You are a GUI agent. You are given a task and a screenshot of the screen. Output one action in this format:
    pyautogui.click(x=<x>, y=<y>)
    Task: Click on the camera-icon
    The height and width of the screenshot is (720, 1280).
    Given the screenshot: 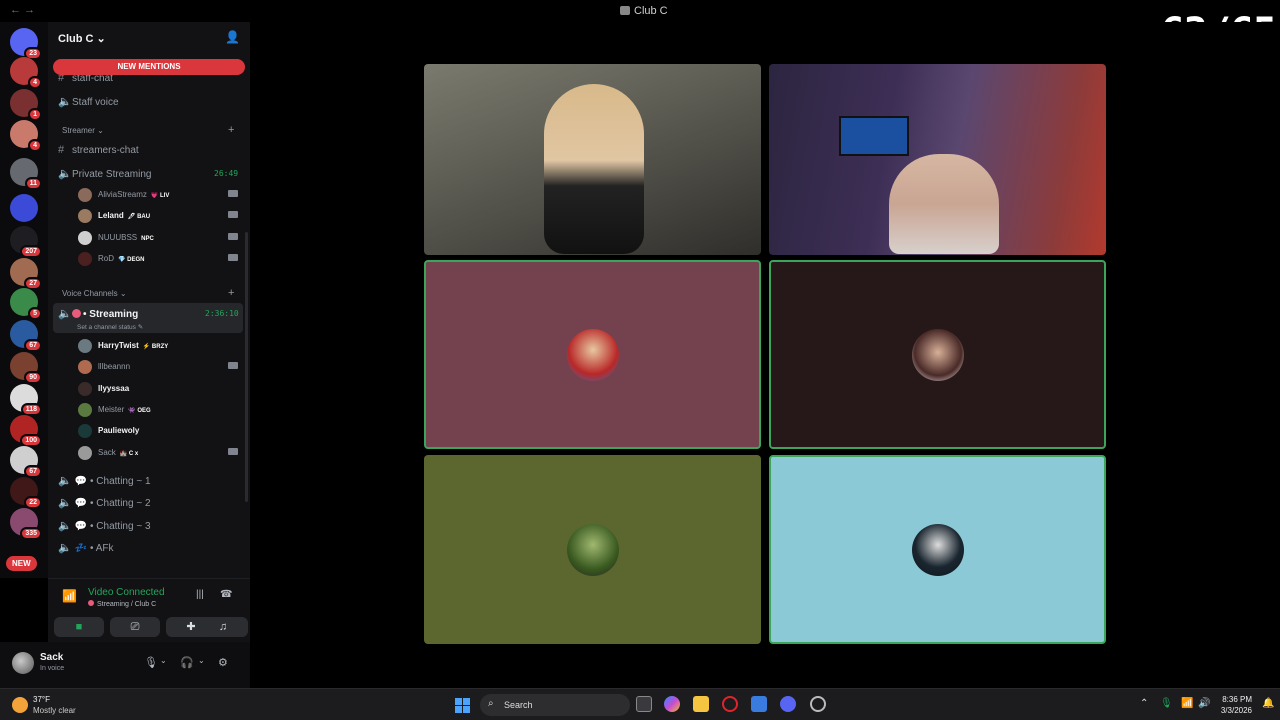 What is the action you would take?
    pyautogui.click(x=233, y=193)
    